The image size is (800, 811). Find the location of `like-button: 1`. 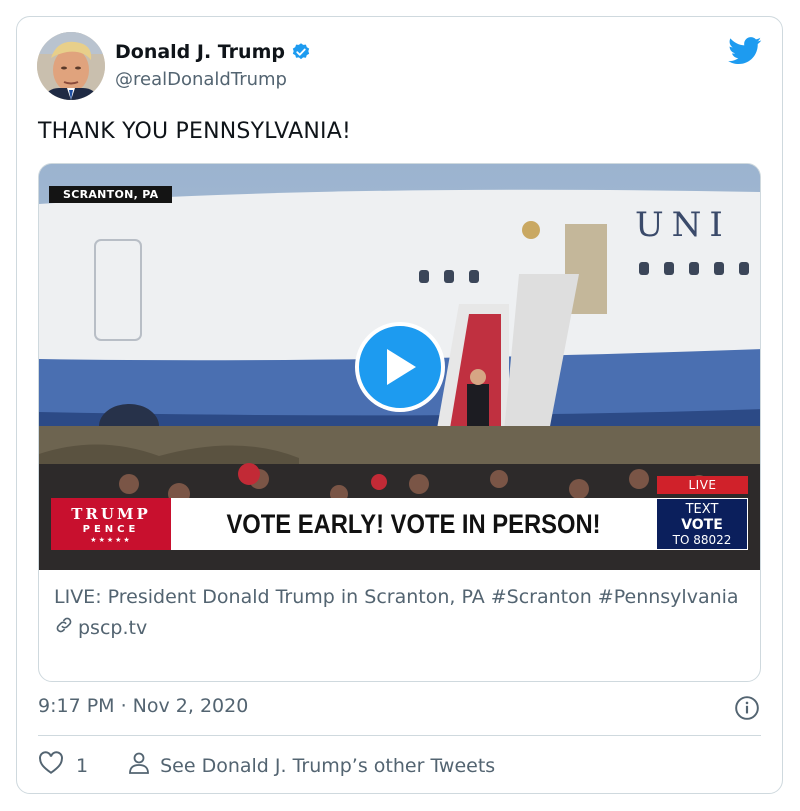

like-button: 1 is located at coordinates (63, 765).